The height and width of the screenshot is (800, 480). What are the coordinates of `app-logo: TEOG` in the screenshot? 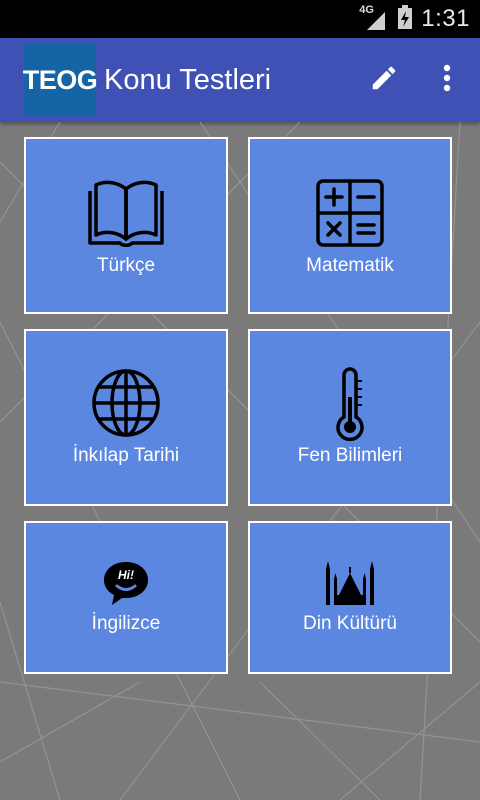 It's located at (60, 80).